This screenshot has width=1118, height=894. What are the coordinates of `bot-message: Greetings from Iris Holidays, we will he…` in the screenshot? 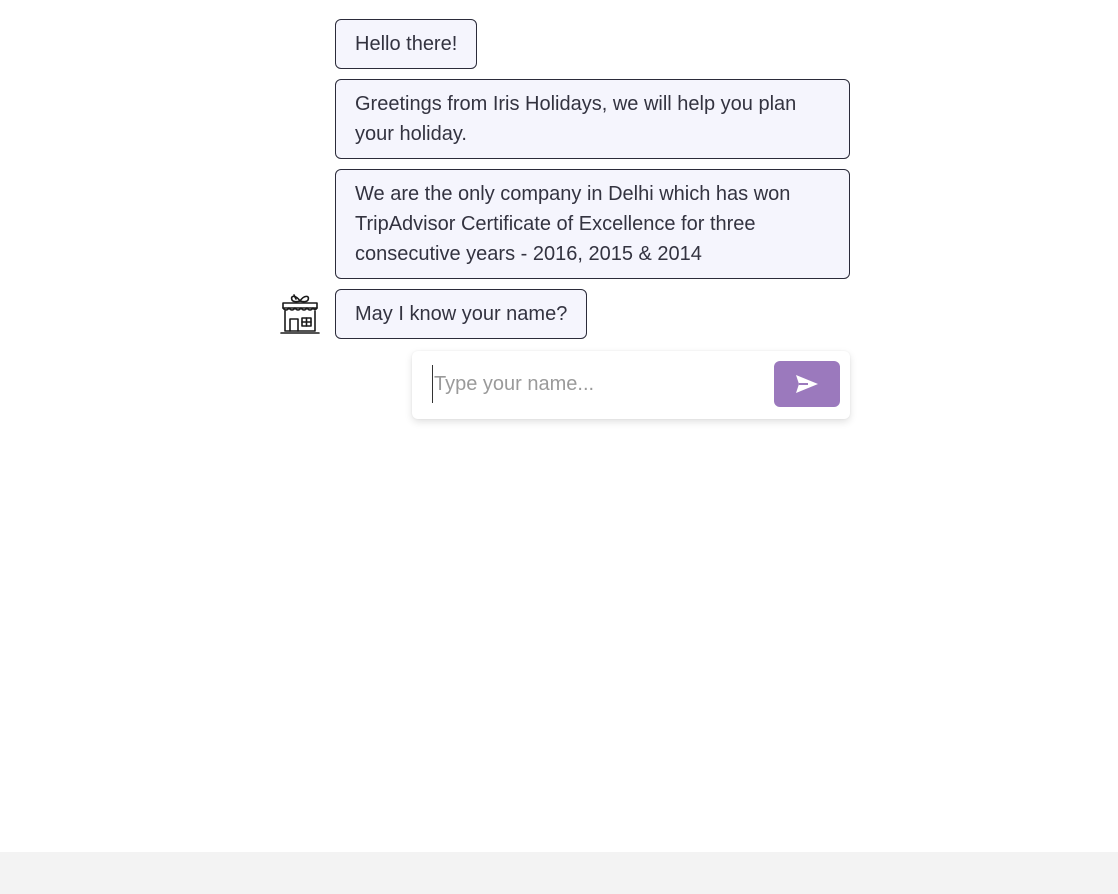 It's located at (592, 119).